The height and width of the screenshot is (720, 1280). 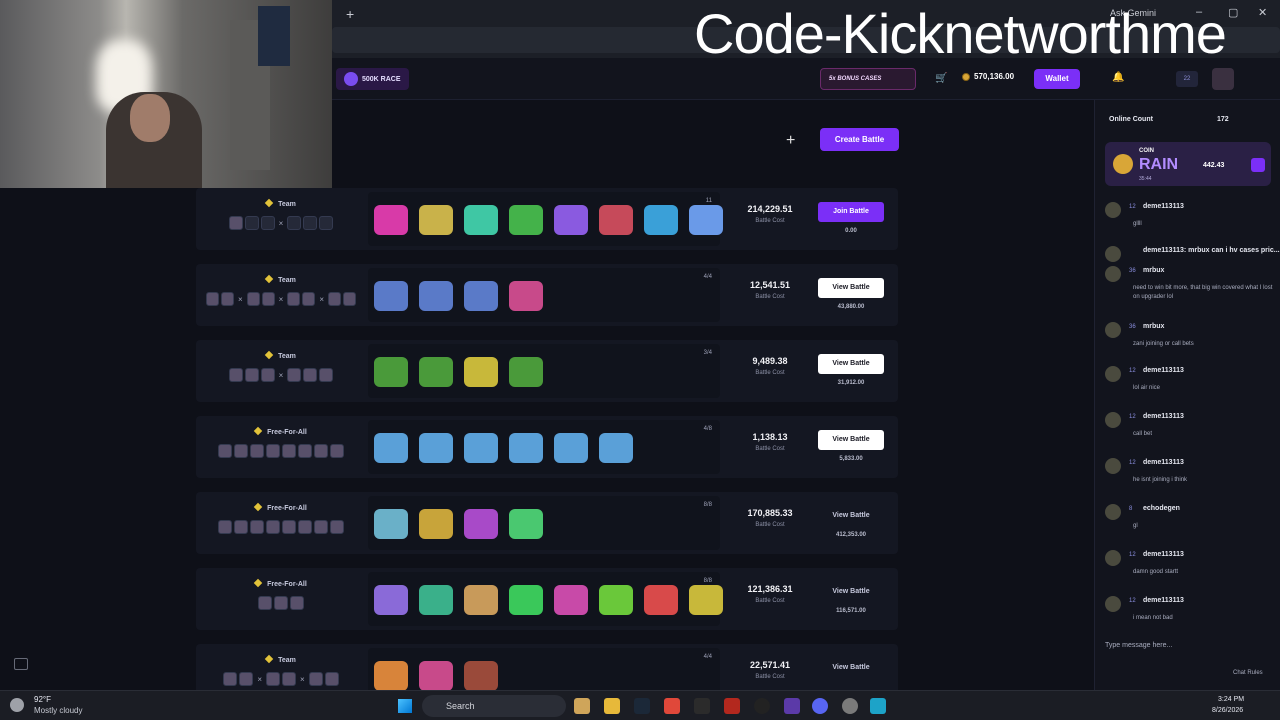 I want to click on race-banner: 500K RACE, so click(x=372, y=79).